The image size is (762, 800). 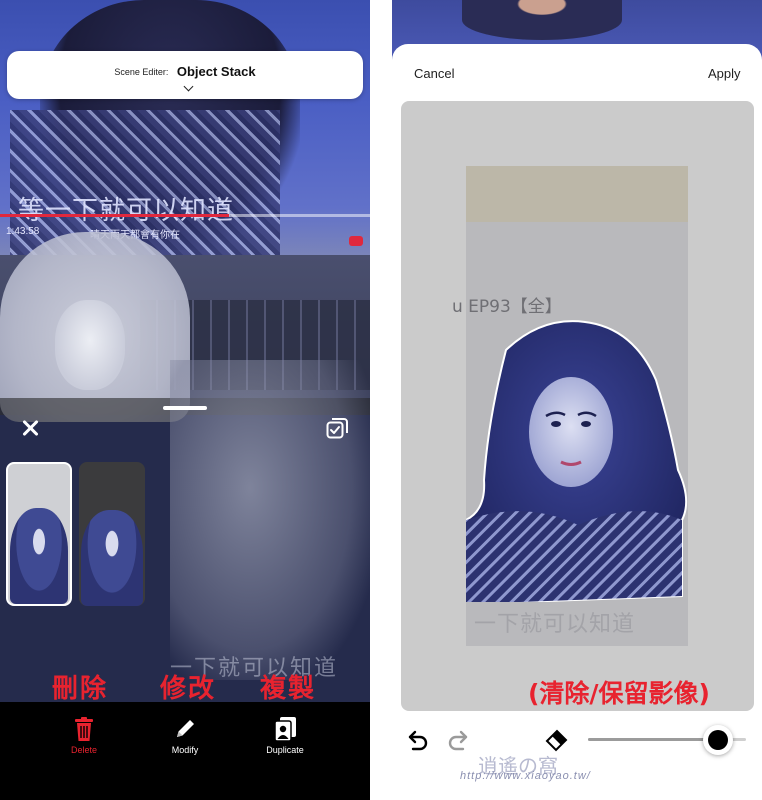 I want to click on screenshot-divider, so click(x=381, y=400).